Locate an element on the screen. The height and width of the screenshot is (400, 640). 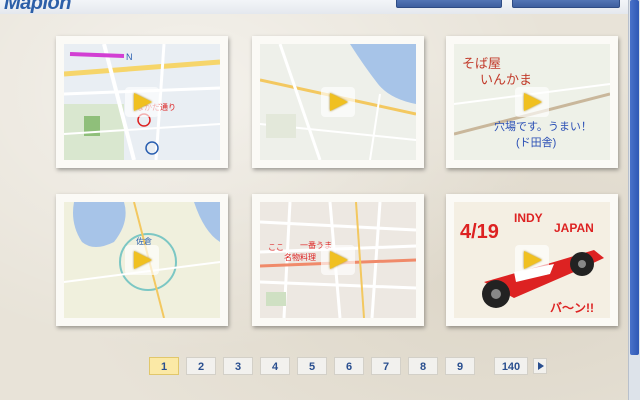
svg-text: 名物料理 is located at coordinates (300, 257).